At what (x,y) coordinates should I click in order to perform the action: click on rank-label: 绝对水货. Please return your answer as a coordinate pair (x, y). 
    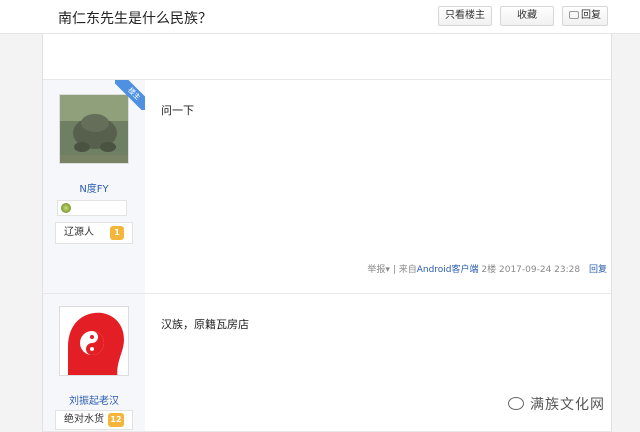
    Looking at the image, I should click on (84, 419).